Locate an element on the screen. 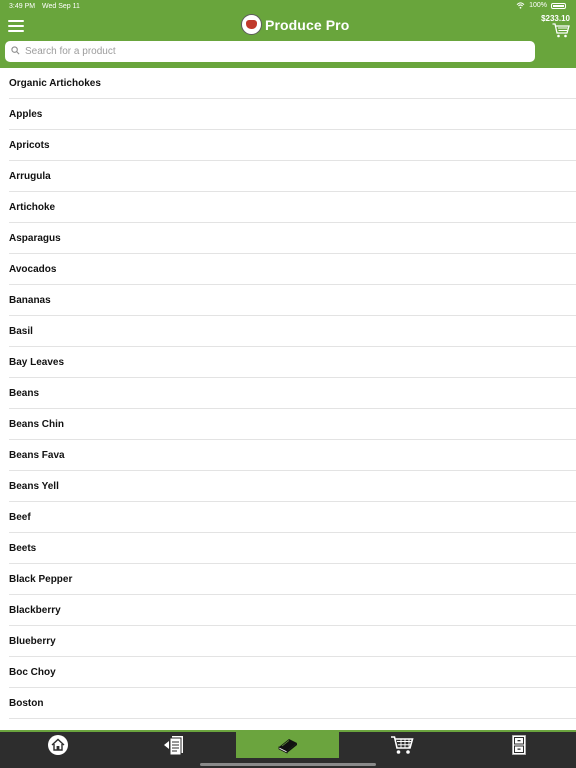  status-indicators: 100% is located at coordinates (541, 5).